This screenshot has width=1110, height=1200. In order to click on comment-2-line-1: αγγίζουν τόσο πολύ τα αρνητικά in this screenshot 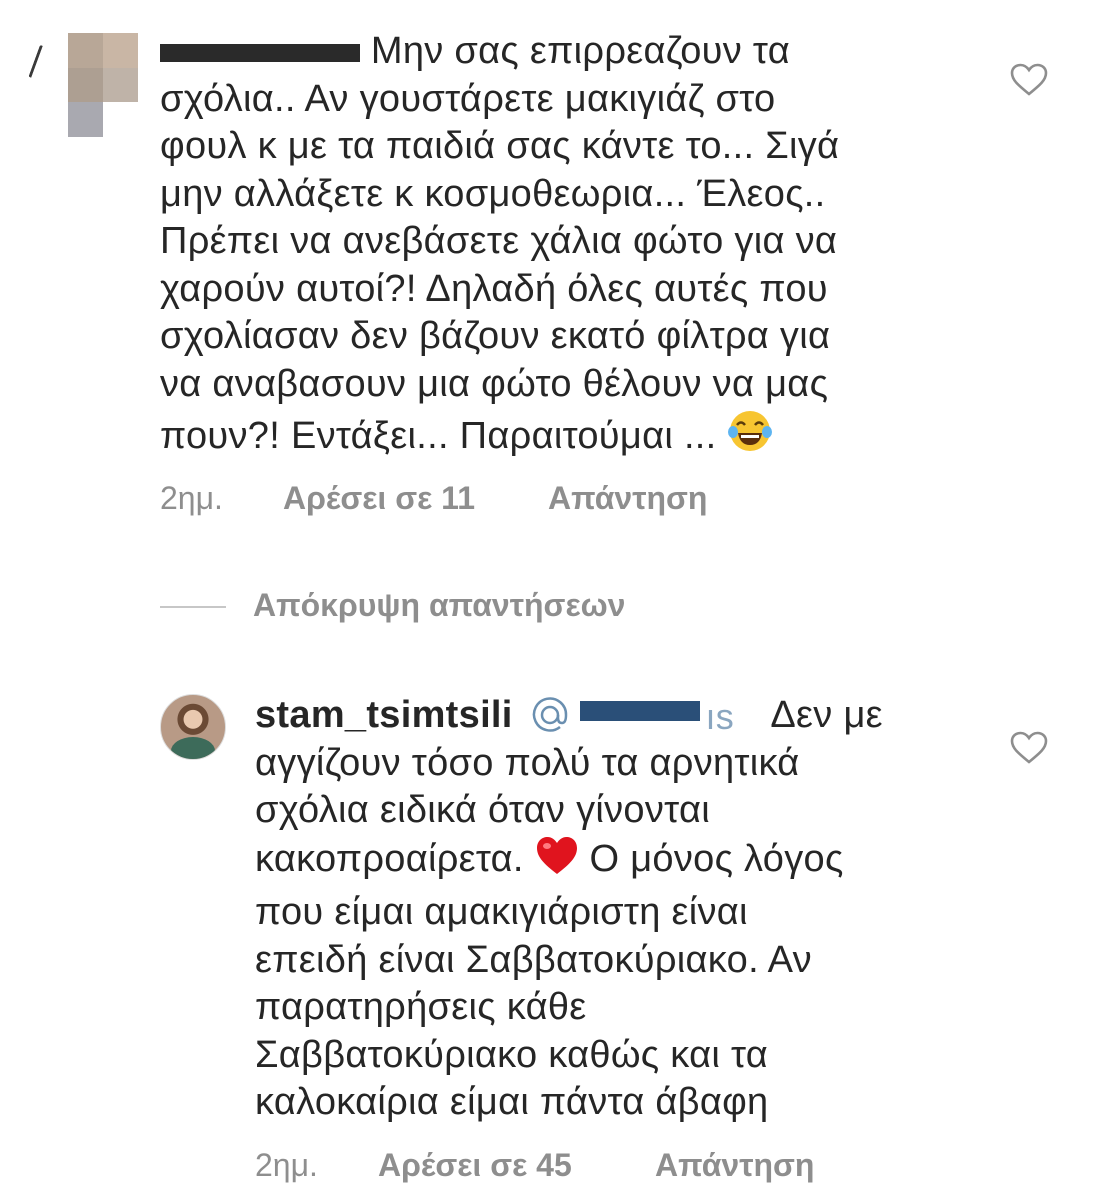, I will do `click(527, 762)`.